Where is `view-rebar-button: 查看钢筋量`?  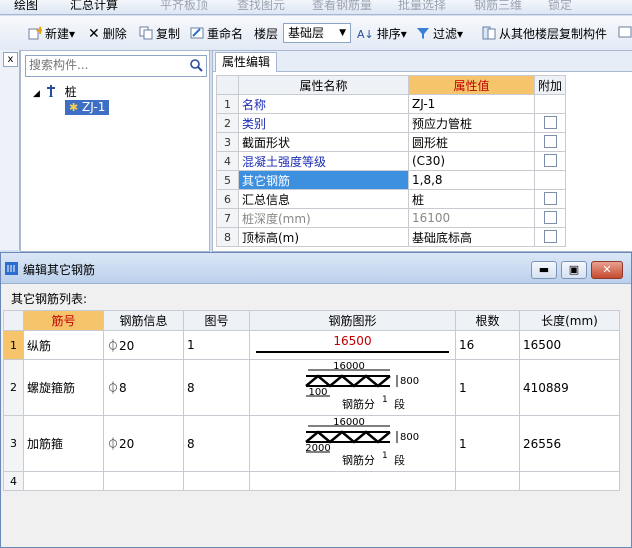 view-rebar-button: 查看钢筋量 is located at coordinates (342, 6).